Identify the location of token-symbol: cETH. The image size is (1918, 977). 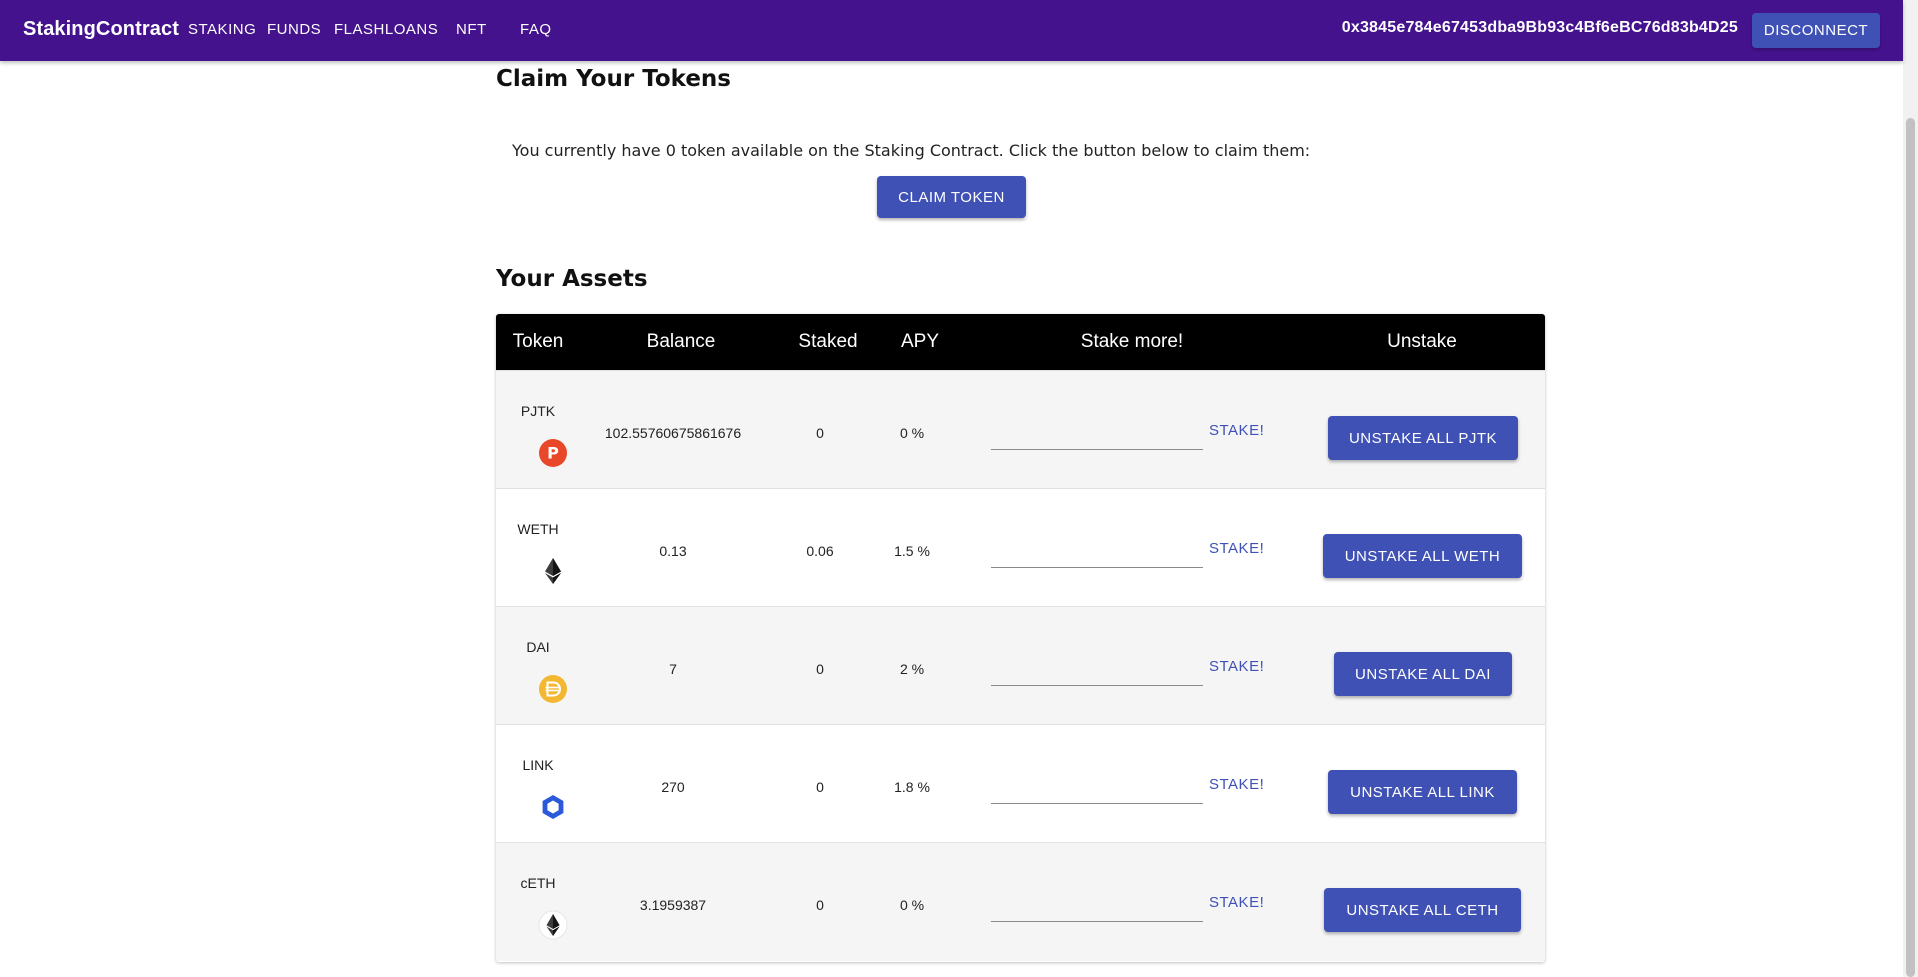
(538, 883).